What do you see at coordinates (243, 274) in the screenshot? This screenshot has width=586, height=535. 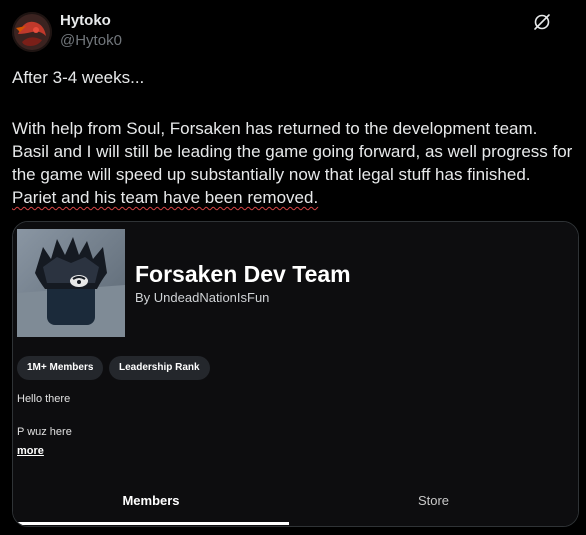 I see `group-title: Forsaken Dev Team` at bounding box center [243, 274].